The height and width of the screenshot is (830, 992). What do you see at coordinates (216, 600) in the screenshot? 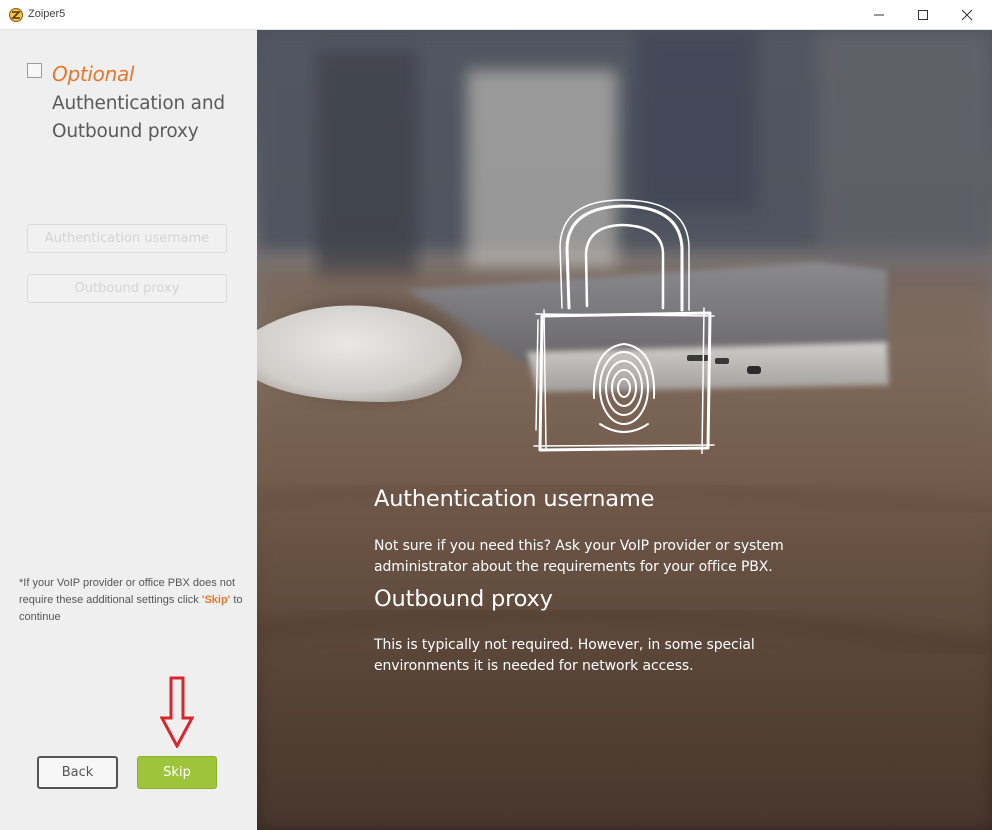
I see `hint-skip-reference: 'Skip'` at bounding box center [216, 600].